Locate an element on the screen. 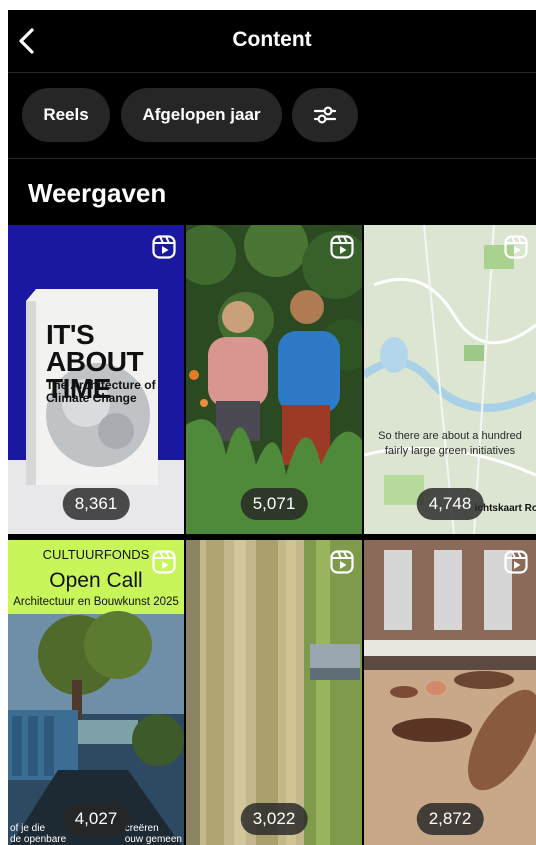  view-count: 8,361 is located at coordinates (96, 504).